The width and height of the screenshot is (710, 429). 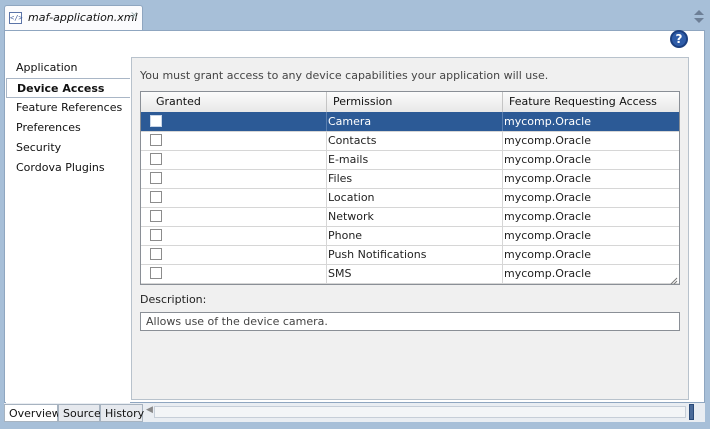 I want to click on description-field: Allows use of the device camera., so click(x=410, y=321).